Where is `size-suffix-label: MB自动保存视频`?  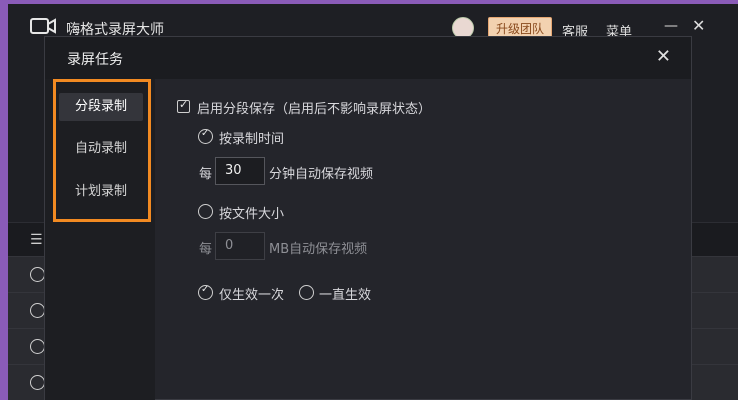 size-suffix-label: MB自动保存视频 is located at coordinates (318, 249).